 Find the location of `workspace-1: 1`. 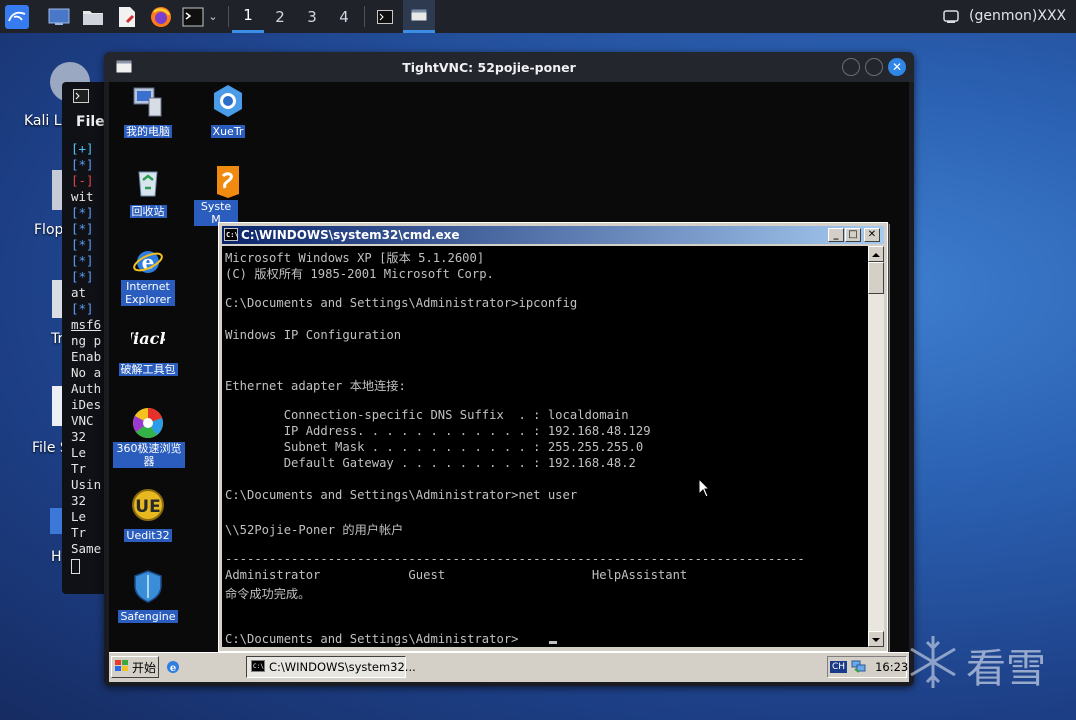

workspace-1: 1 is located at coordinates (248, 16).